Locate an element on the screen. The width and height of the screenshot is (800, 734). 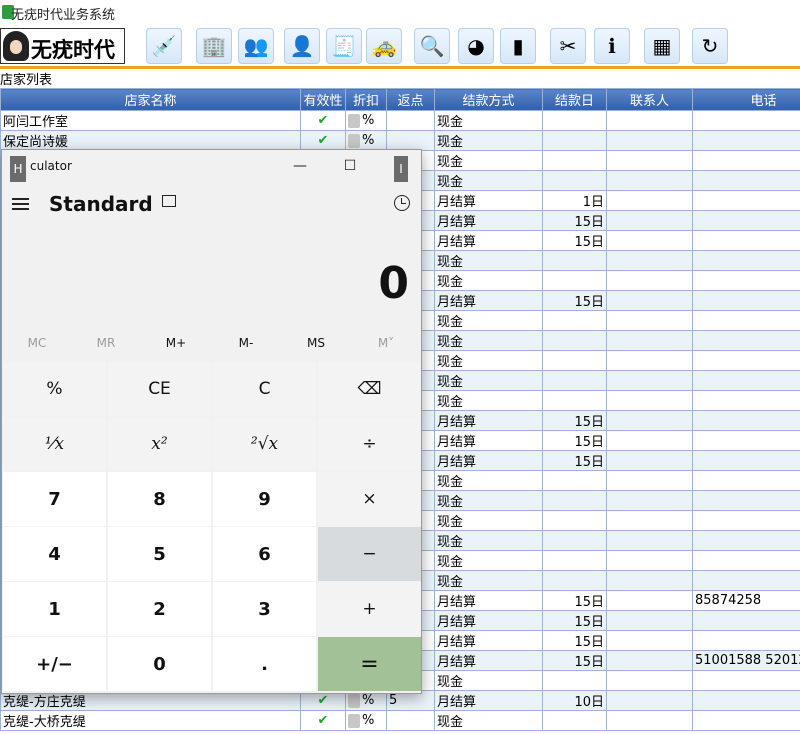
key-negate: +/− is located at coordinates (54, 664).